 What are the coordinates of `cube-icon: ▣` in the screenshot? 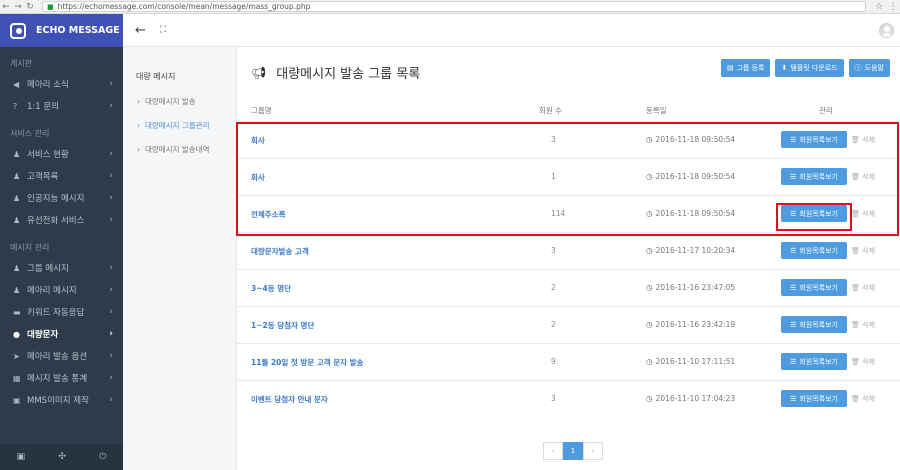 It's located at (21, 457).